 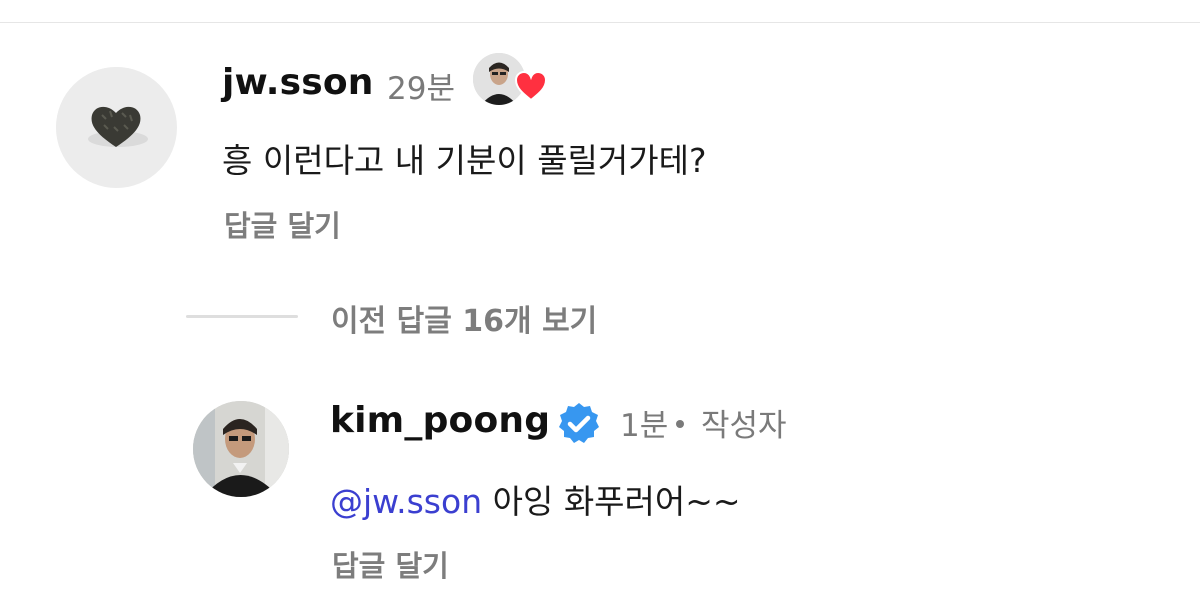 I want to click on view-previous-replies-button: 이전 답글 16개 보기, so click(x=464, y=318).